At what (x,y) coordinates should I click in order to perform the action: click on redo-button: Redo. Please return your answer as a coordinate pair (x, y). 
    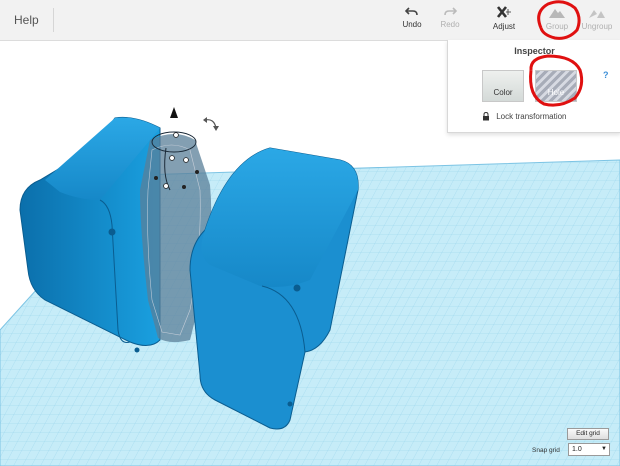
    Looking at the image, I should click on (450, 17).